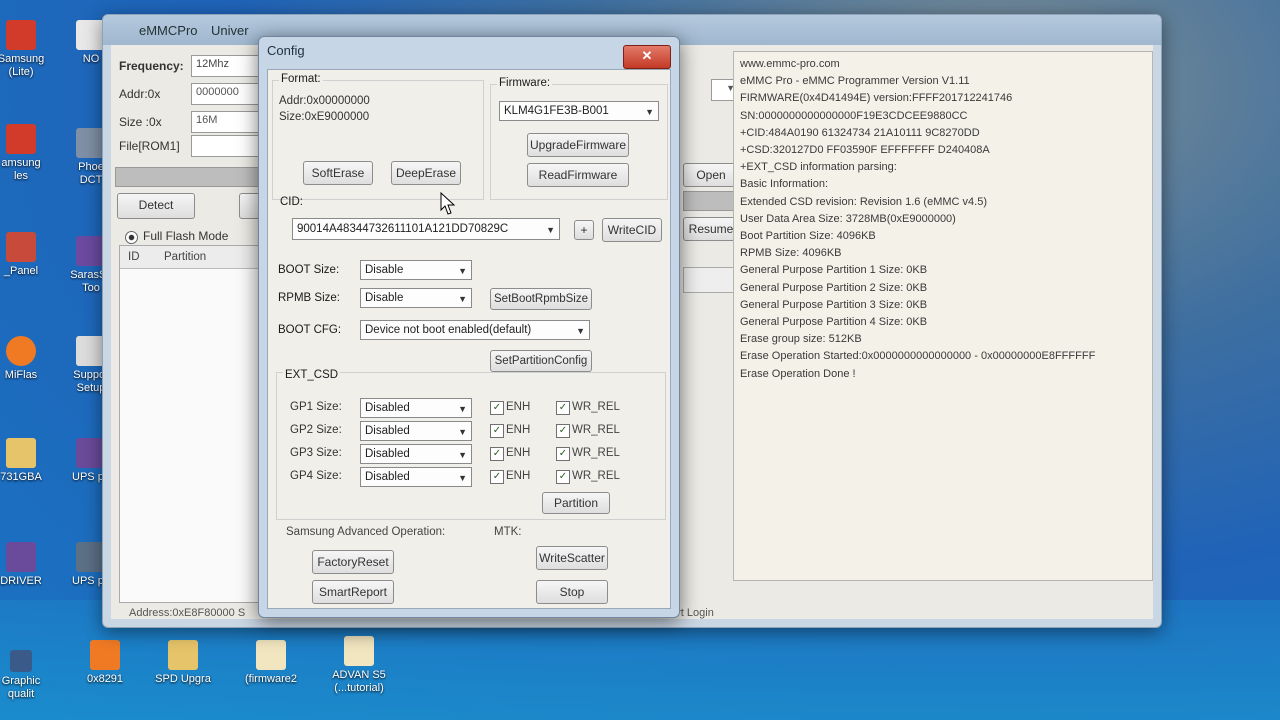 This screenshot has height=720, width=1280. What do you see at coordinates (28, 359) in the screenshot?
I see `desktop-icon-miflash: MiFlas` at bounding box center [28, 359].